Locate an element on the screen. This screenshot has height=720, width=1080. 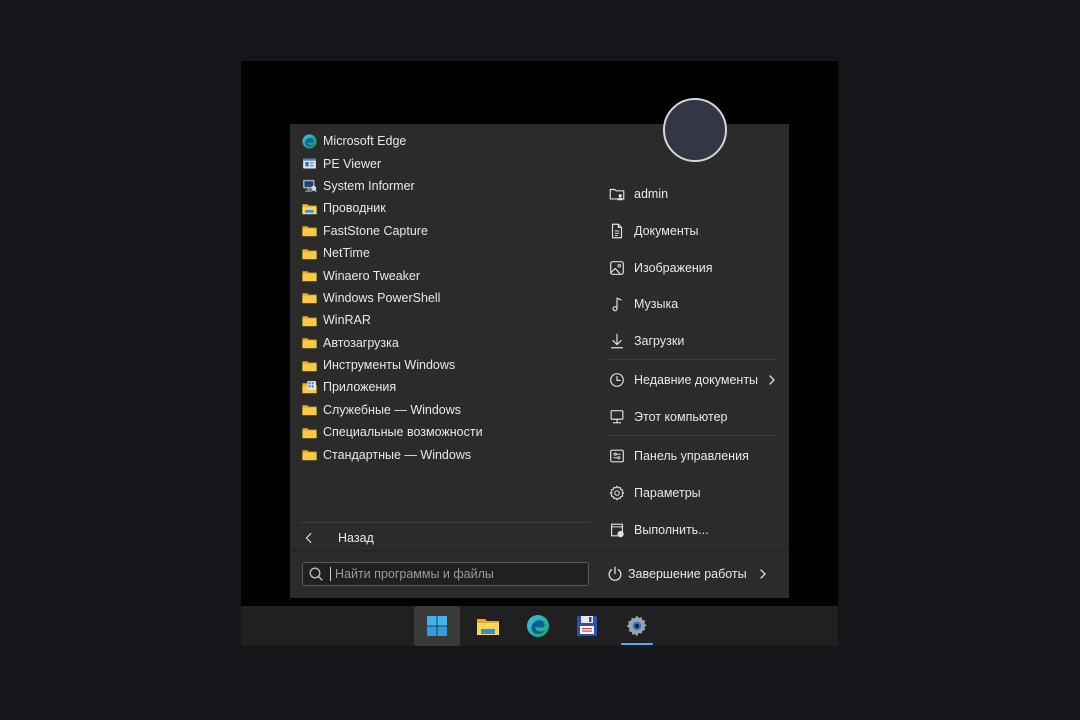
user-avatar is located at coordinates (695, 130).